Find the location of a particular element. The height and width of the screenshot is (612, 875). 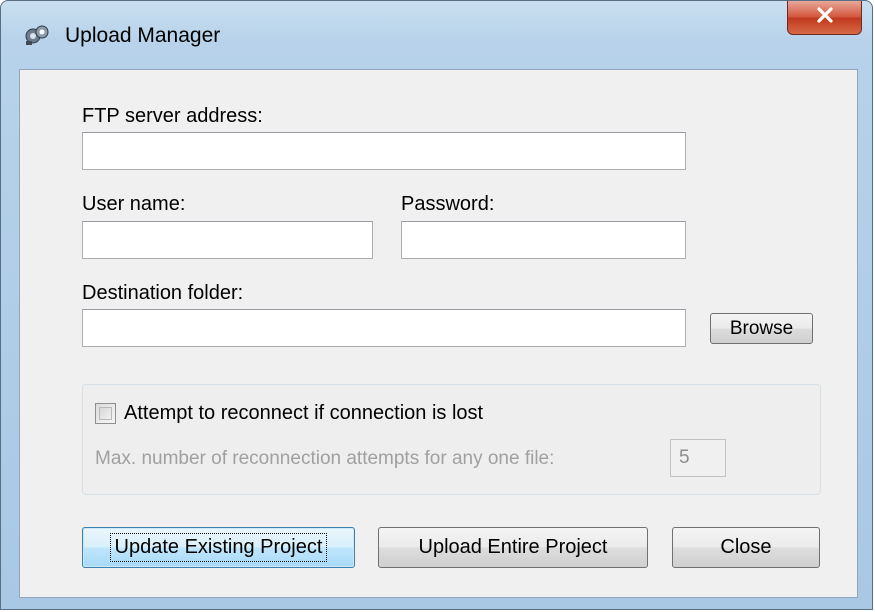

ftp-server-input is located at coordinates (384, 151).